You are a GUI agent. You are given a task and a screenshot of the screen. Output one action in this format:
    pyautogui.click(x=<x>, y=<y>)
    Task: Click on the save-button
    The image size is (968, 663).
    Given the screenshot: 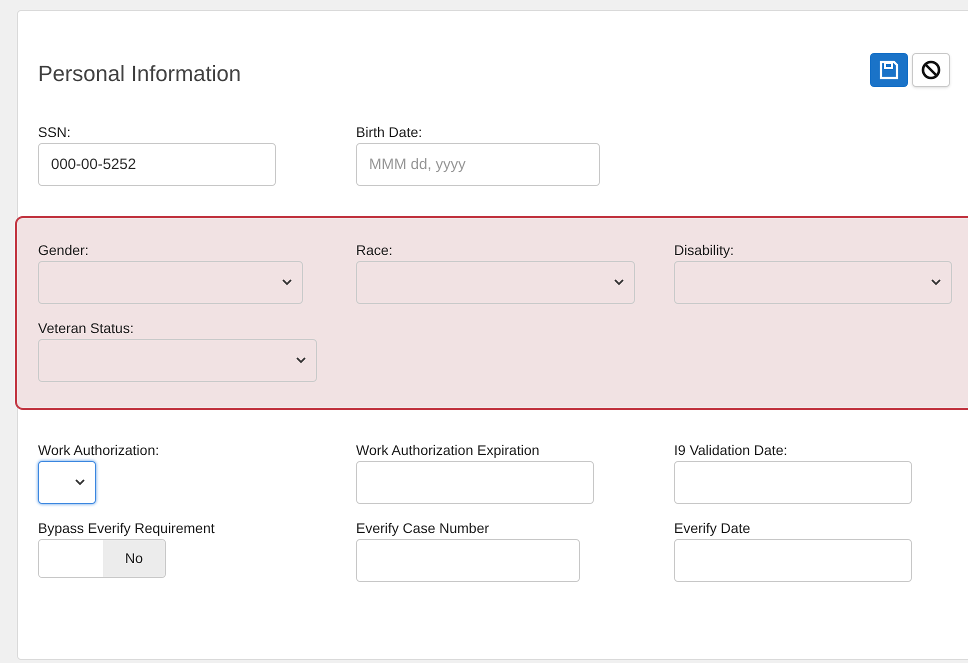 What is the action you would take?
    pyautogui.click(x=889, y=70)
    